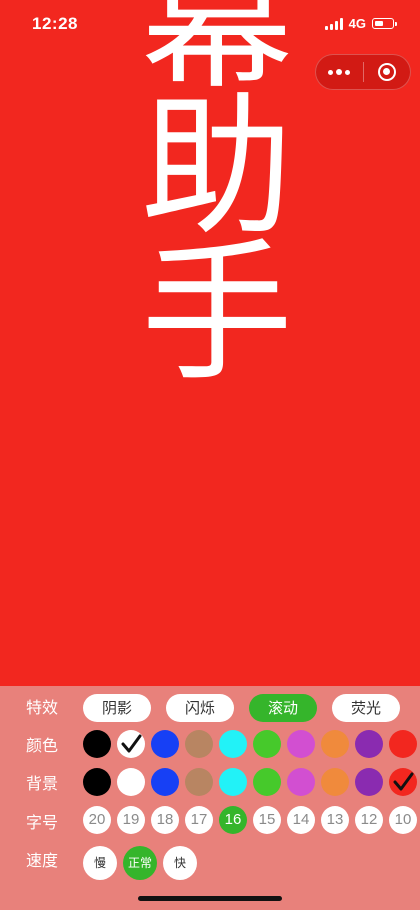 The width and height of the screenshot is (420, 910). I want to click on font-size-label: 字号, so click(42, 822).